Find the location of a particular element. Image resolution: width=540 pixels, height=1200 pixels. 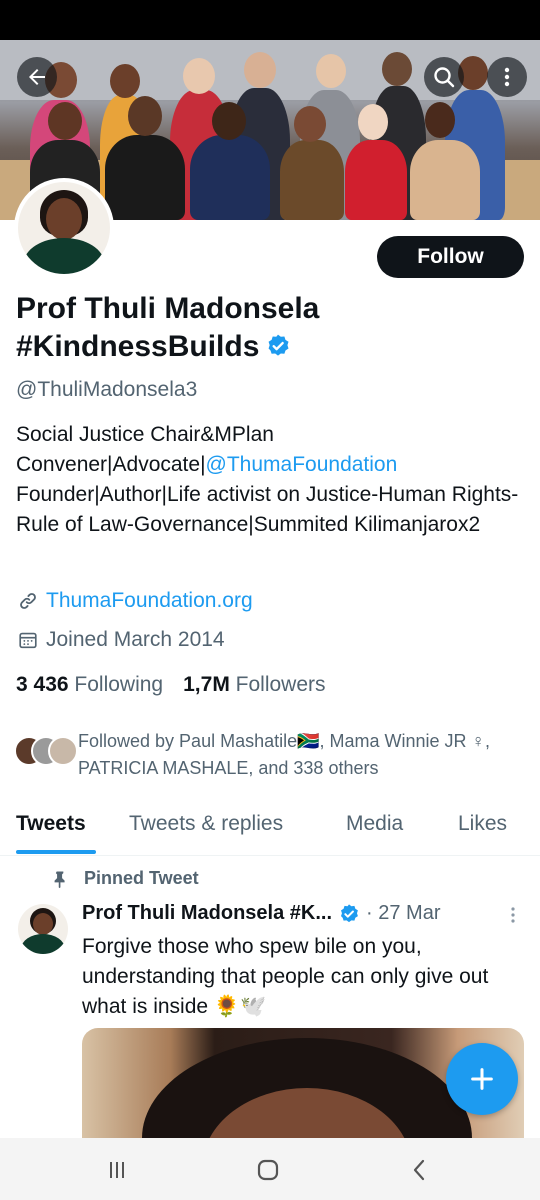

calendar-icon is located at coordinates (28, 640).